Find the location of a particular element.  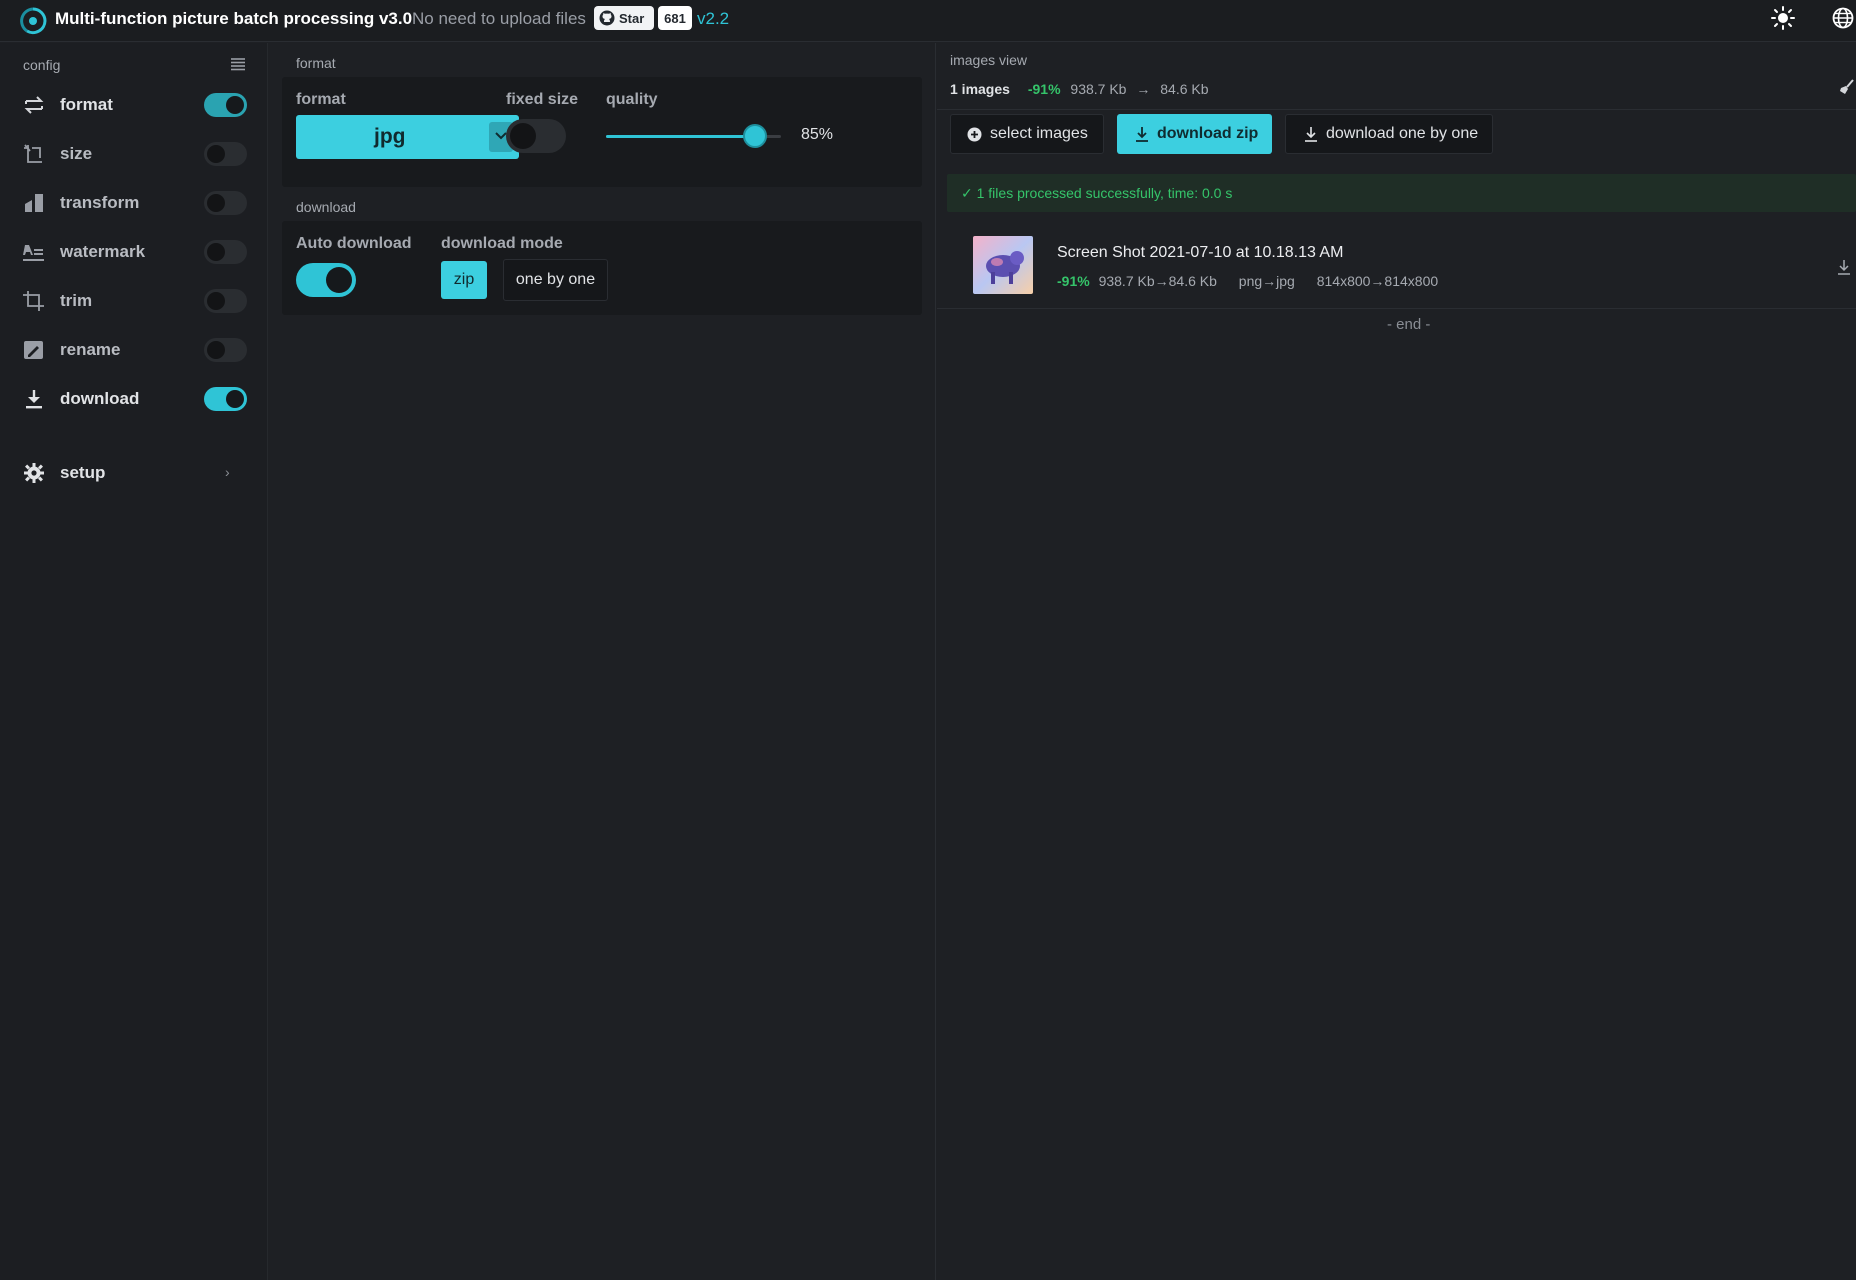

mode-zip-button: zip is located at coordinates (464, 280).